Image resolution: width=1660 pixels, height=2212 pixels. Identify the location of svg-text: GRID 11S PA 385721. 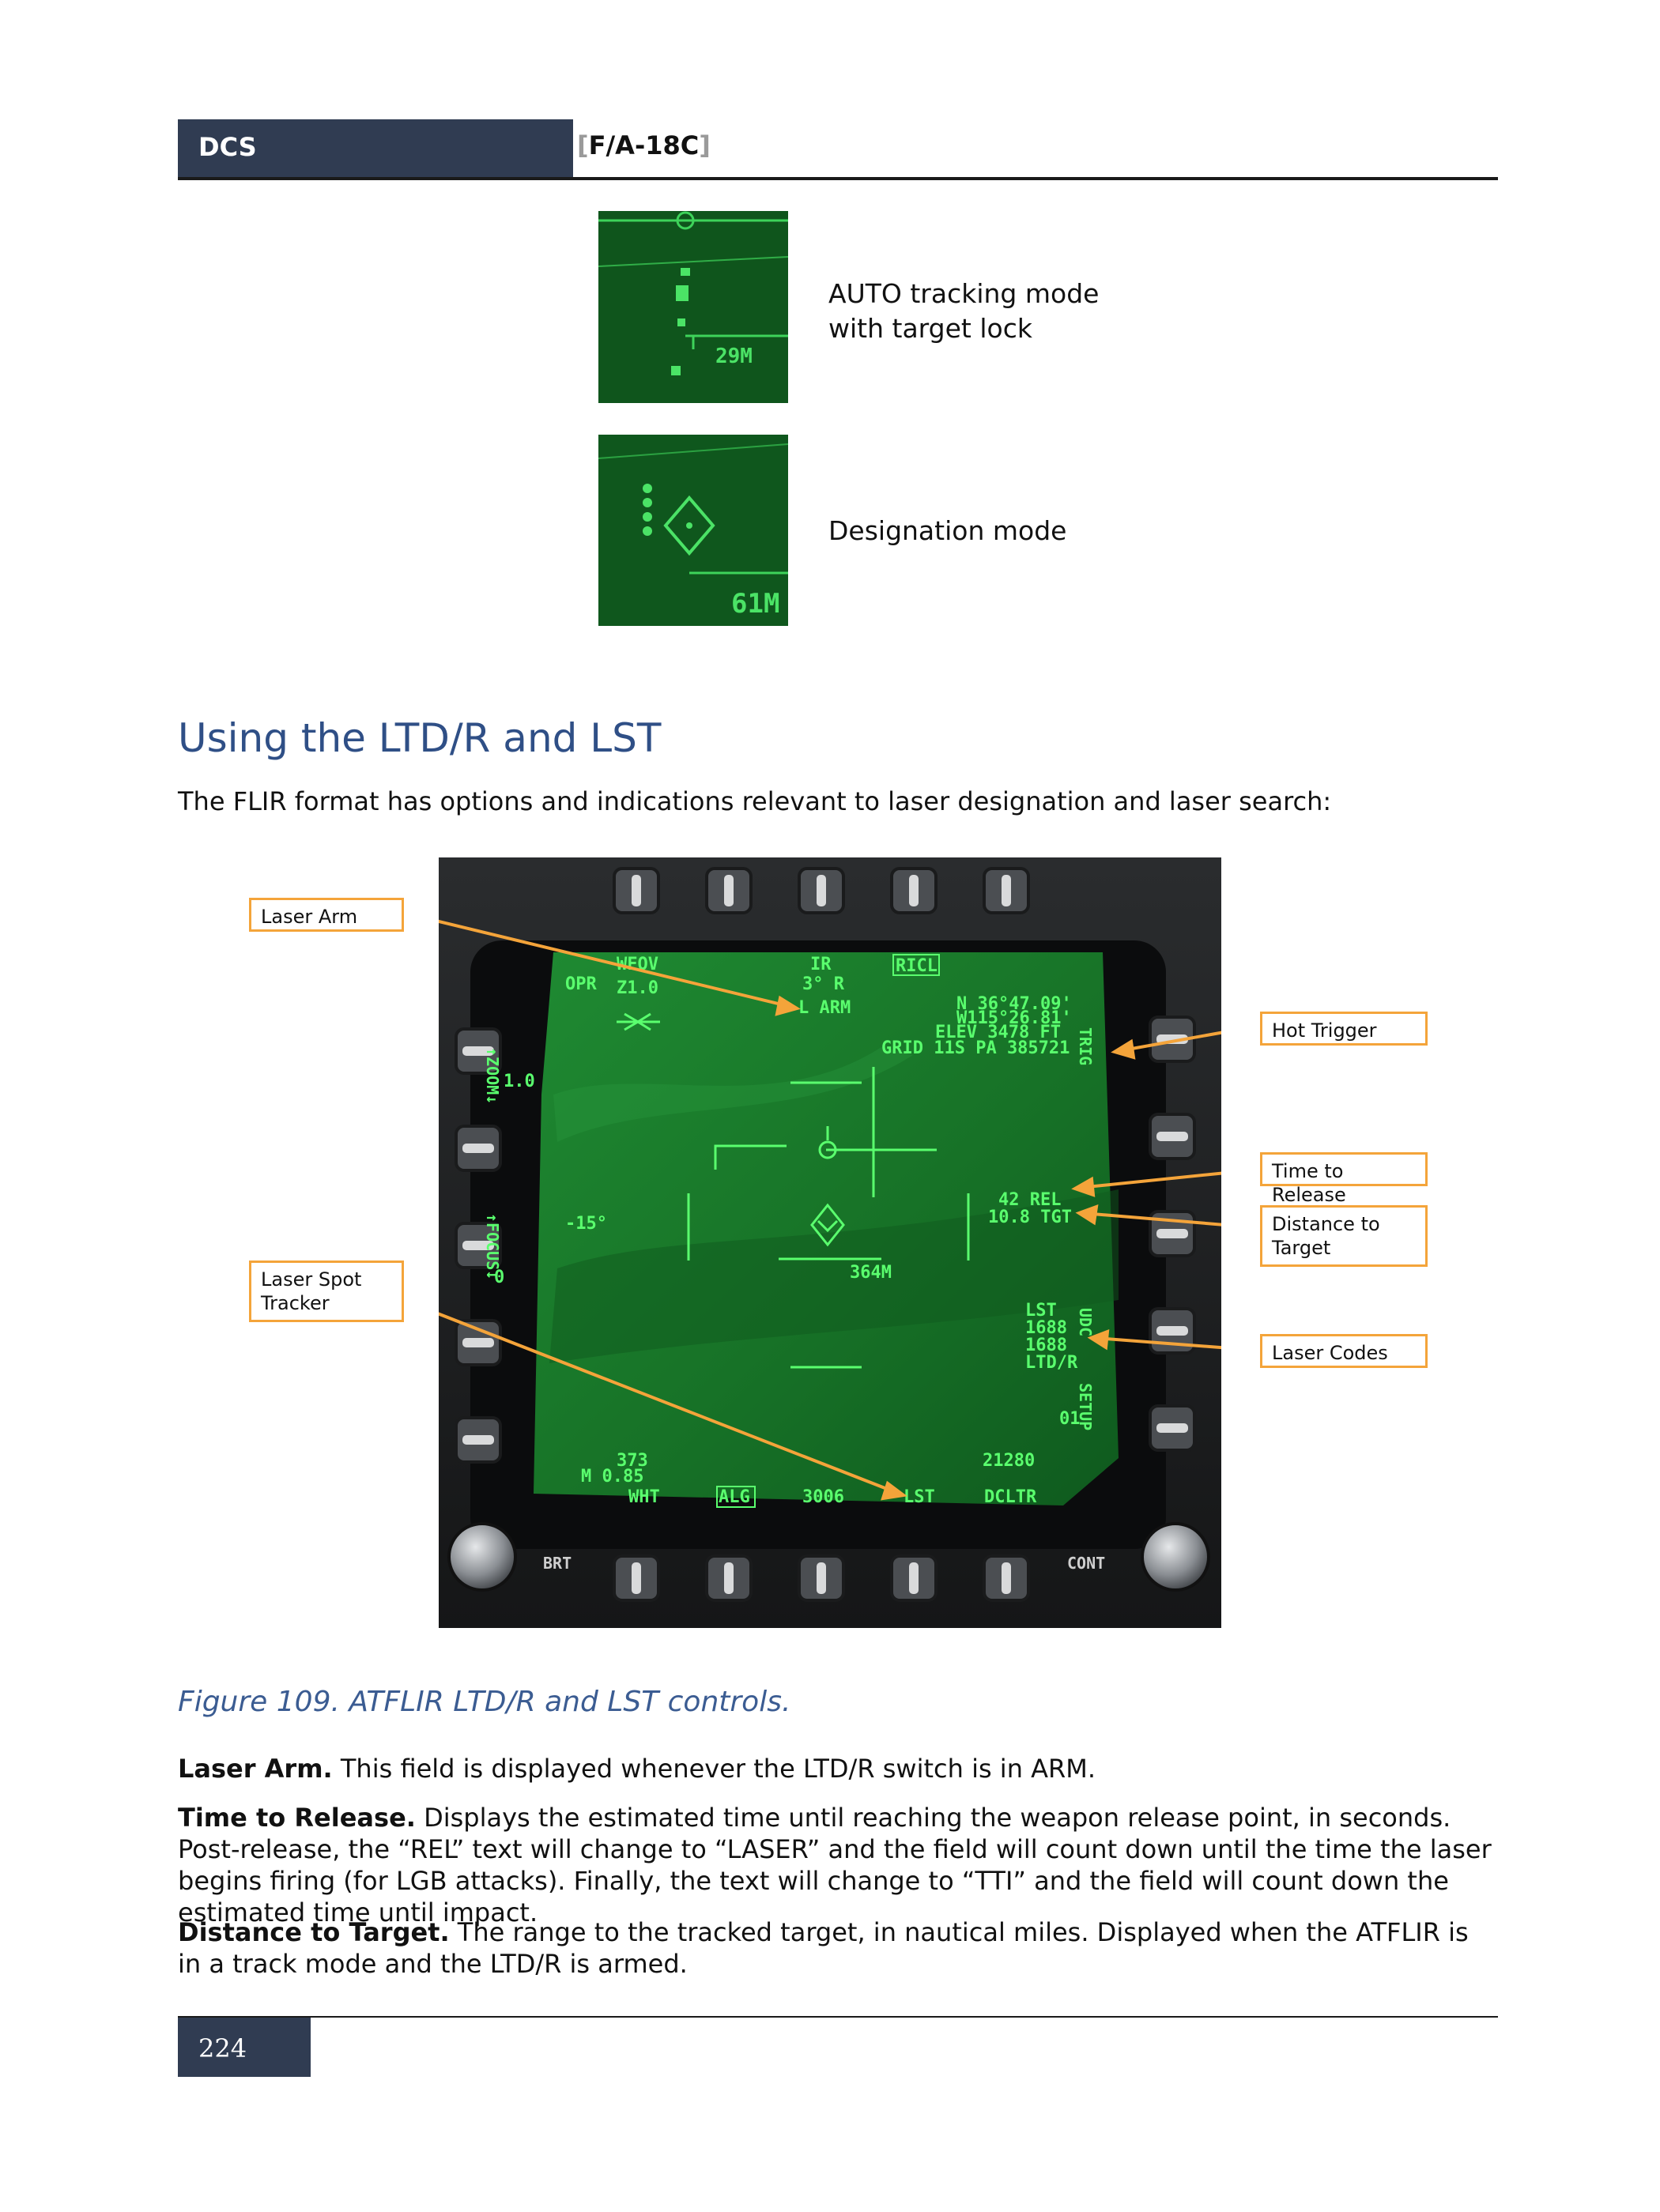
(975, 1048).